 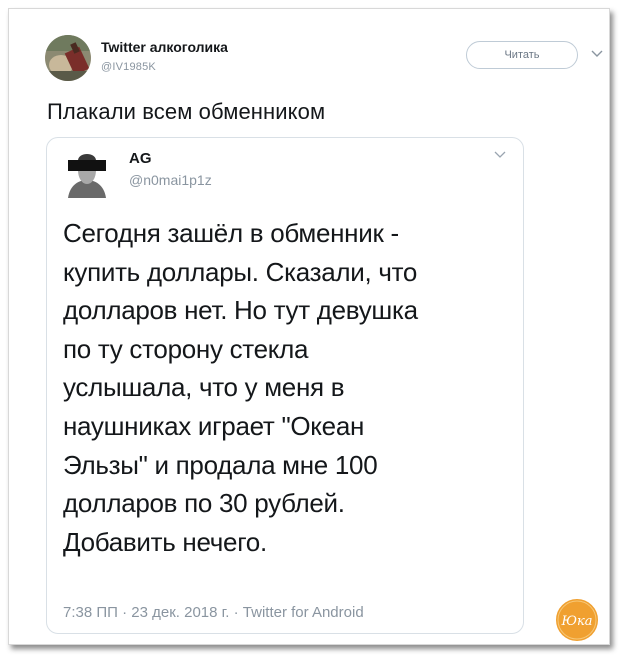 What do you see at coordinates (87, 165) in the screenshot?
I see `censor-bar` at bounding box center [87, 165].